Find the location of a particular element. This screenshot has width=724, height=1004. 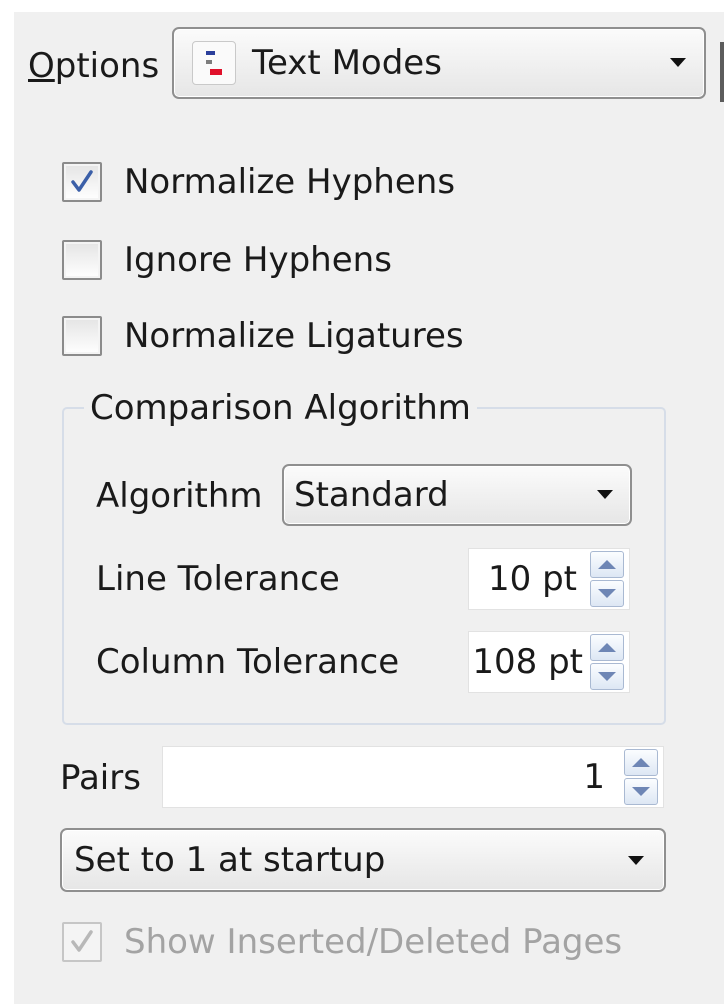

startup-value: Set to 1 at startup is located at coordinates (230, 860).